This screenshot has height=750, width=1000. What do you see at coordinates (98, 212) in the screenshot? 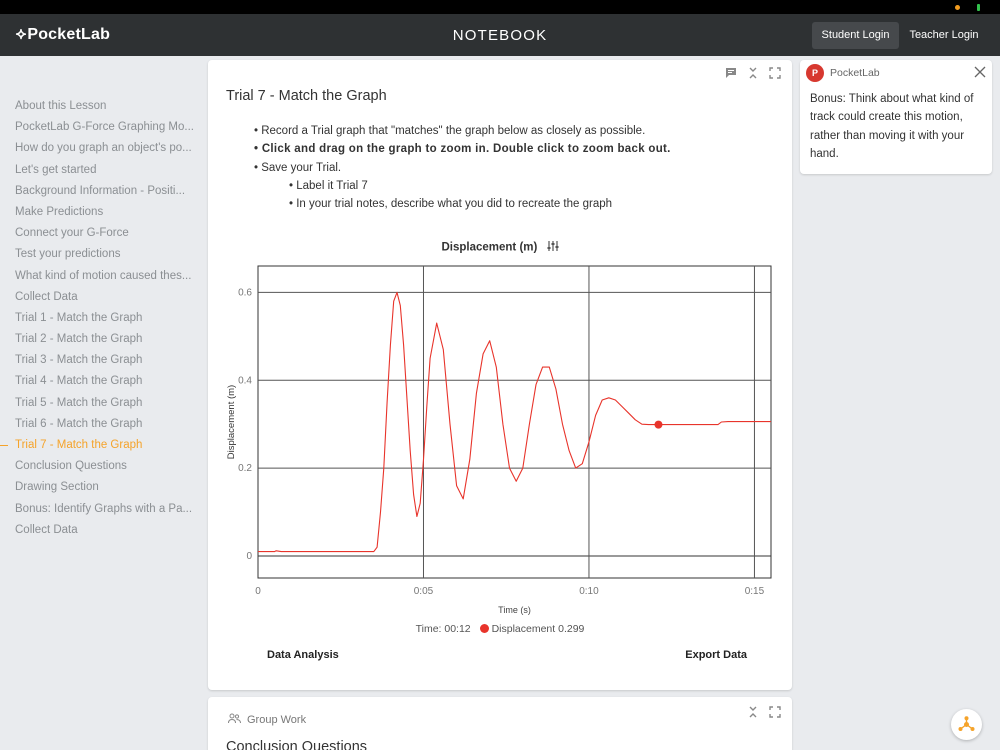
I see `sidebar-item: Make Predictions` at bounding box center [98, 212].